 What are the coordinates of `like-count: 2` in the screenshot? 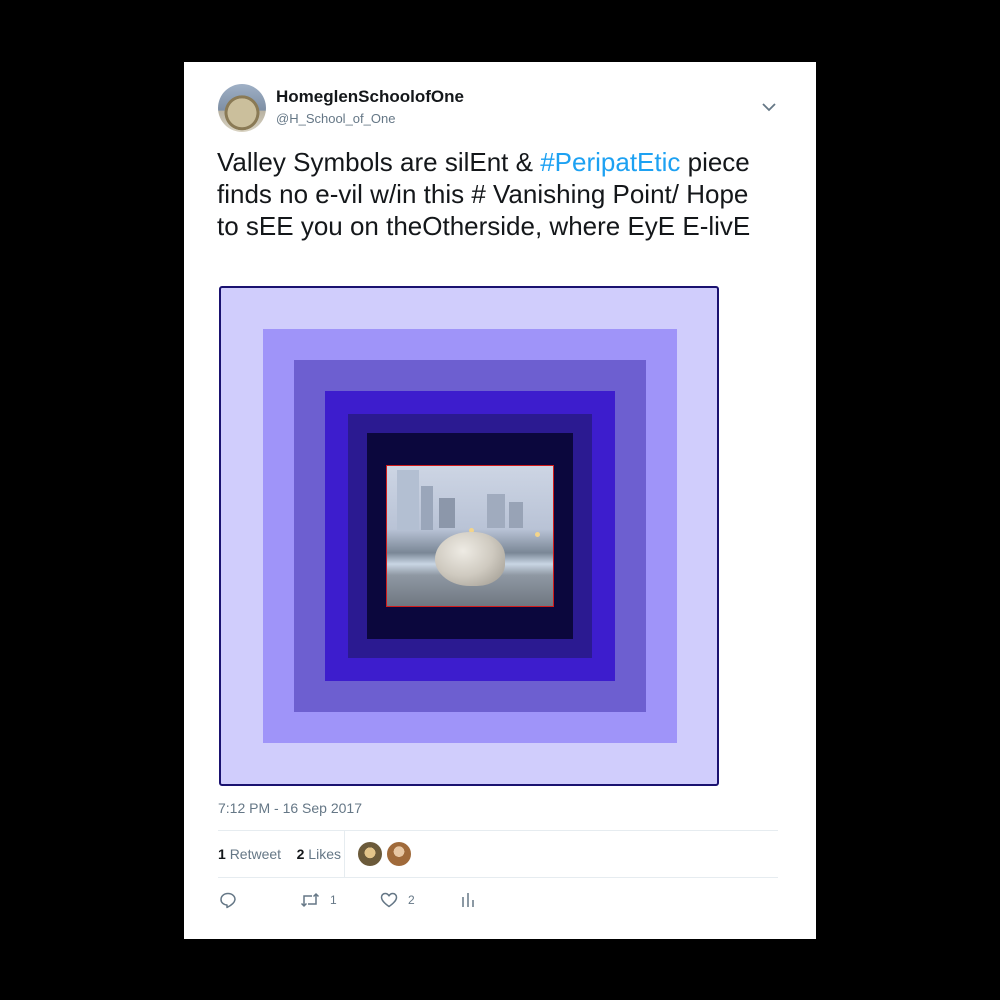 It's located at (301, 854).